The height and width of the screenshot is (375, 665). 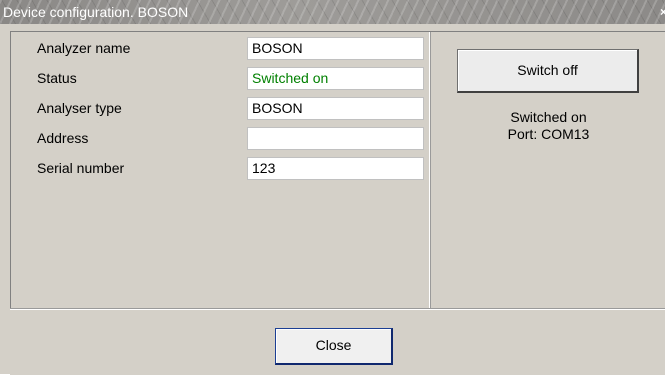 What do you see at coordinates (548, 71) in the screenshot?
I see `switch-off-button: Switch off` at bounding box center [548, 71].